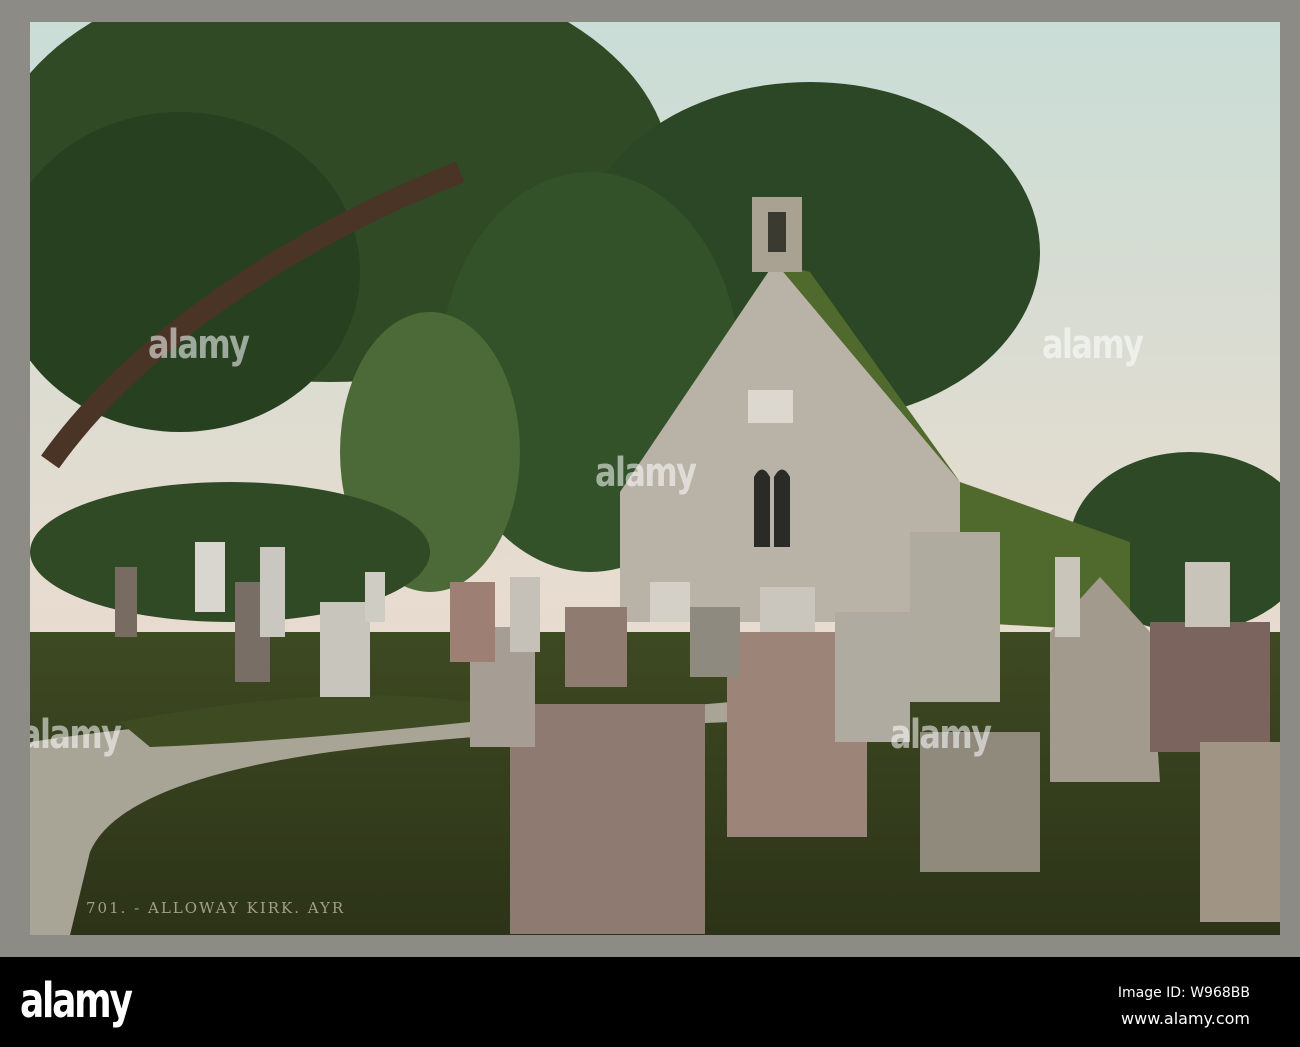 The width and height of the screenshot is (1300, 1047). What do you see at coordinates (1185, 1018) in the screenshot?
I see `website-link: www.alamy.com` at bounding box center [1185, 1018].